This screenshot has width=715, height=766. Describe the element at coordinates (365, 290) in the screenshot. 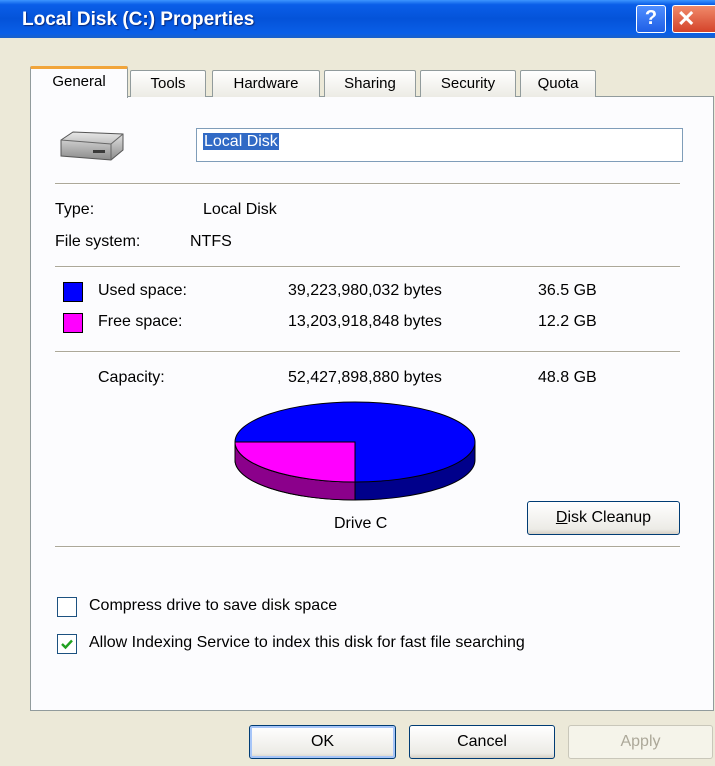

I see `used-space-bytes: 39,223,980,032 bytes` at that location.